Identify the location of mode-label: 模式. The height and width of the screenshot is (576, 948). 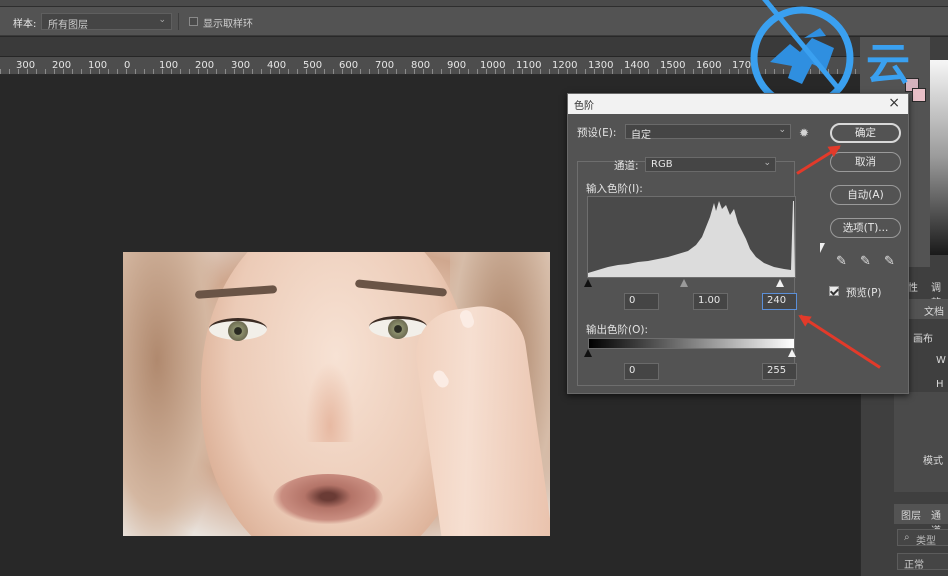
(933, 461).